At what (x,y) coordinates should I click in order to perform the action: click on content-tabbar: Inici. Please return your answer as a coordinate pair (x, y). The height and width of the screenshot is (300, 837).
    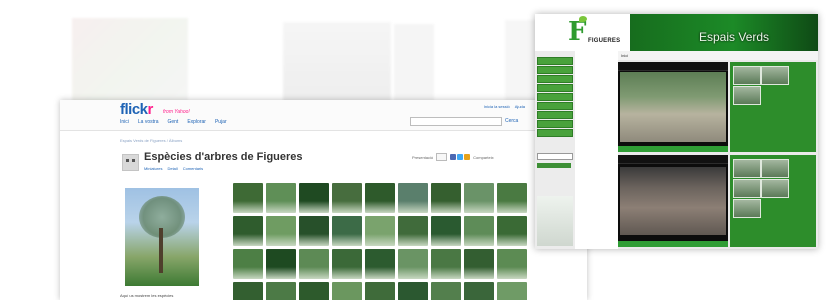
    Looking at the image, I should click on (718, 55).